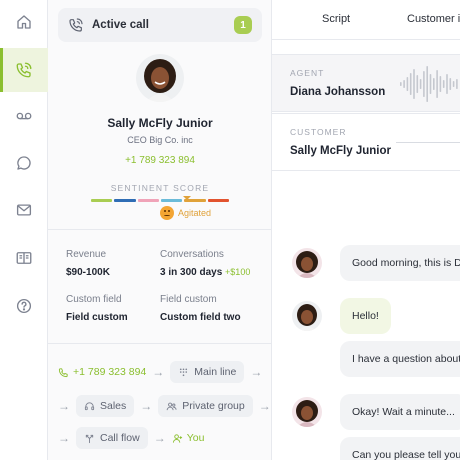  Describe the element at coordinates (191, 272) in the screenshot. I see `conversations-count: 3 in 300 days` at that location.